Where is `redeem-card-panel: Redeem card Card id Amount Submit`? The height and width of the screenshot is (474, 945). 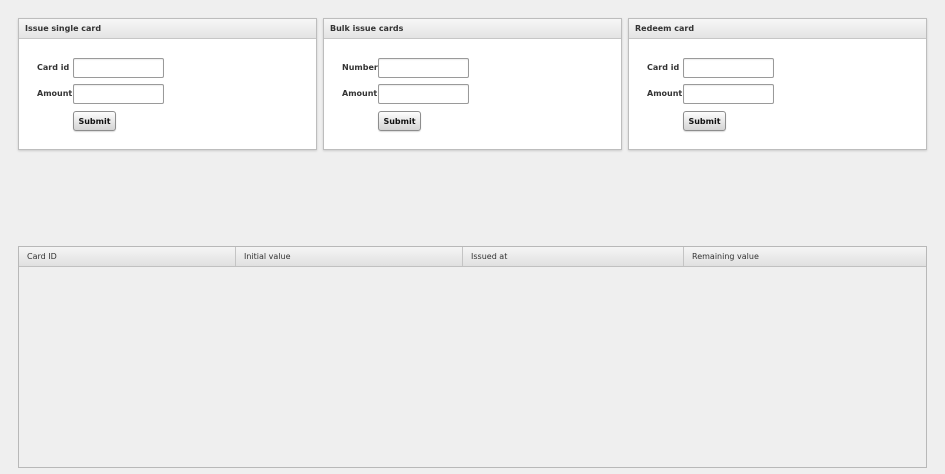
redeem-card-panel: Redeem card Card id Amount Submit is located at coordinates (777, 84).